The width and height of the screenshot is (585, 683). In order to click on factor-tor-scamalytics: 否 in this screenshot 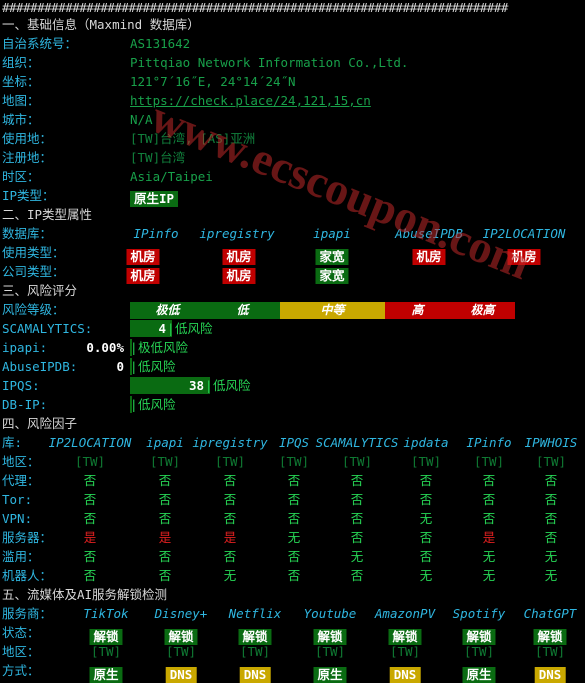, I will do `click(357, 499)`.